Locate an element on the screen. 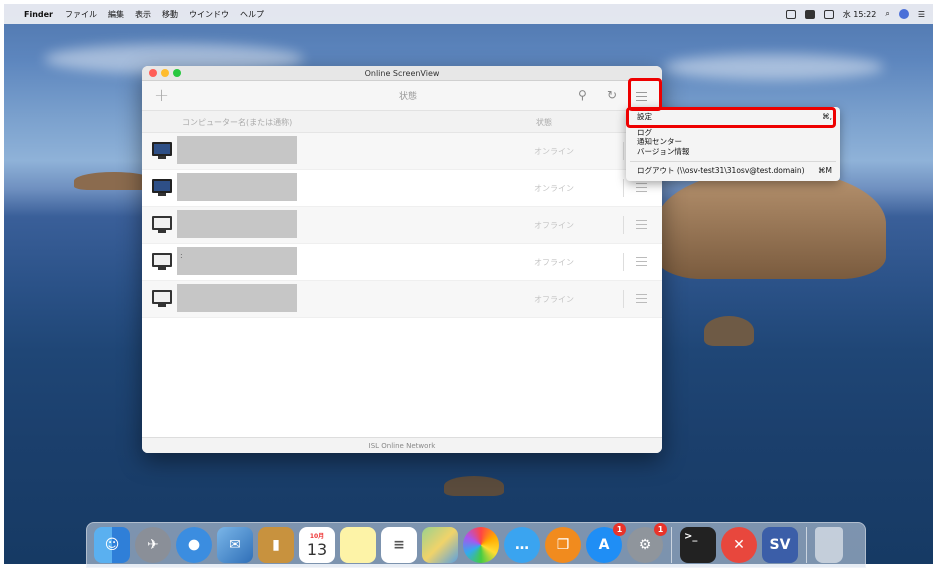  mail-icon: ✉ is located at coordinates (235, 545).